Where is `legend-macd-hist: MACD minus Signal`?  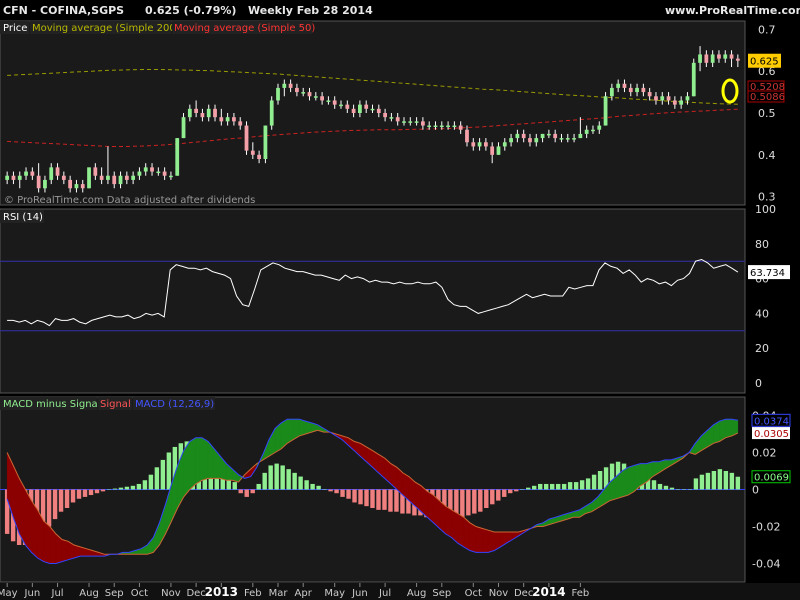 legend-macd-hist: MACD minus Signal is located at coordinates (51, 404).